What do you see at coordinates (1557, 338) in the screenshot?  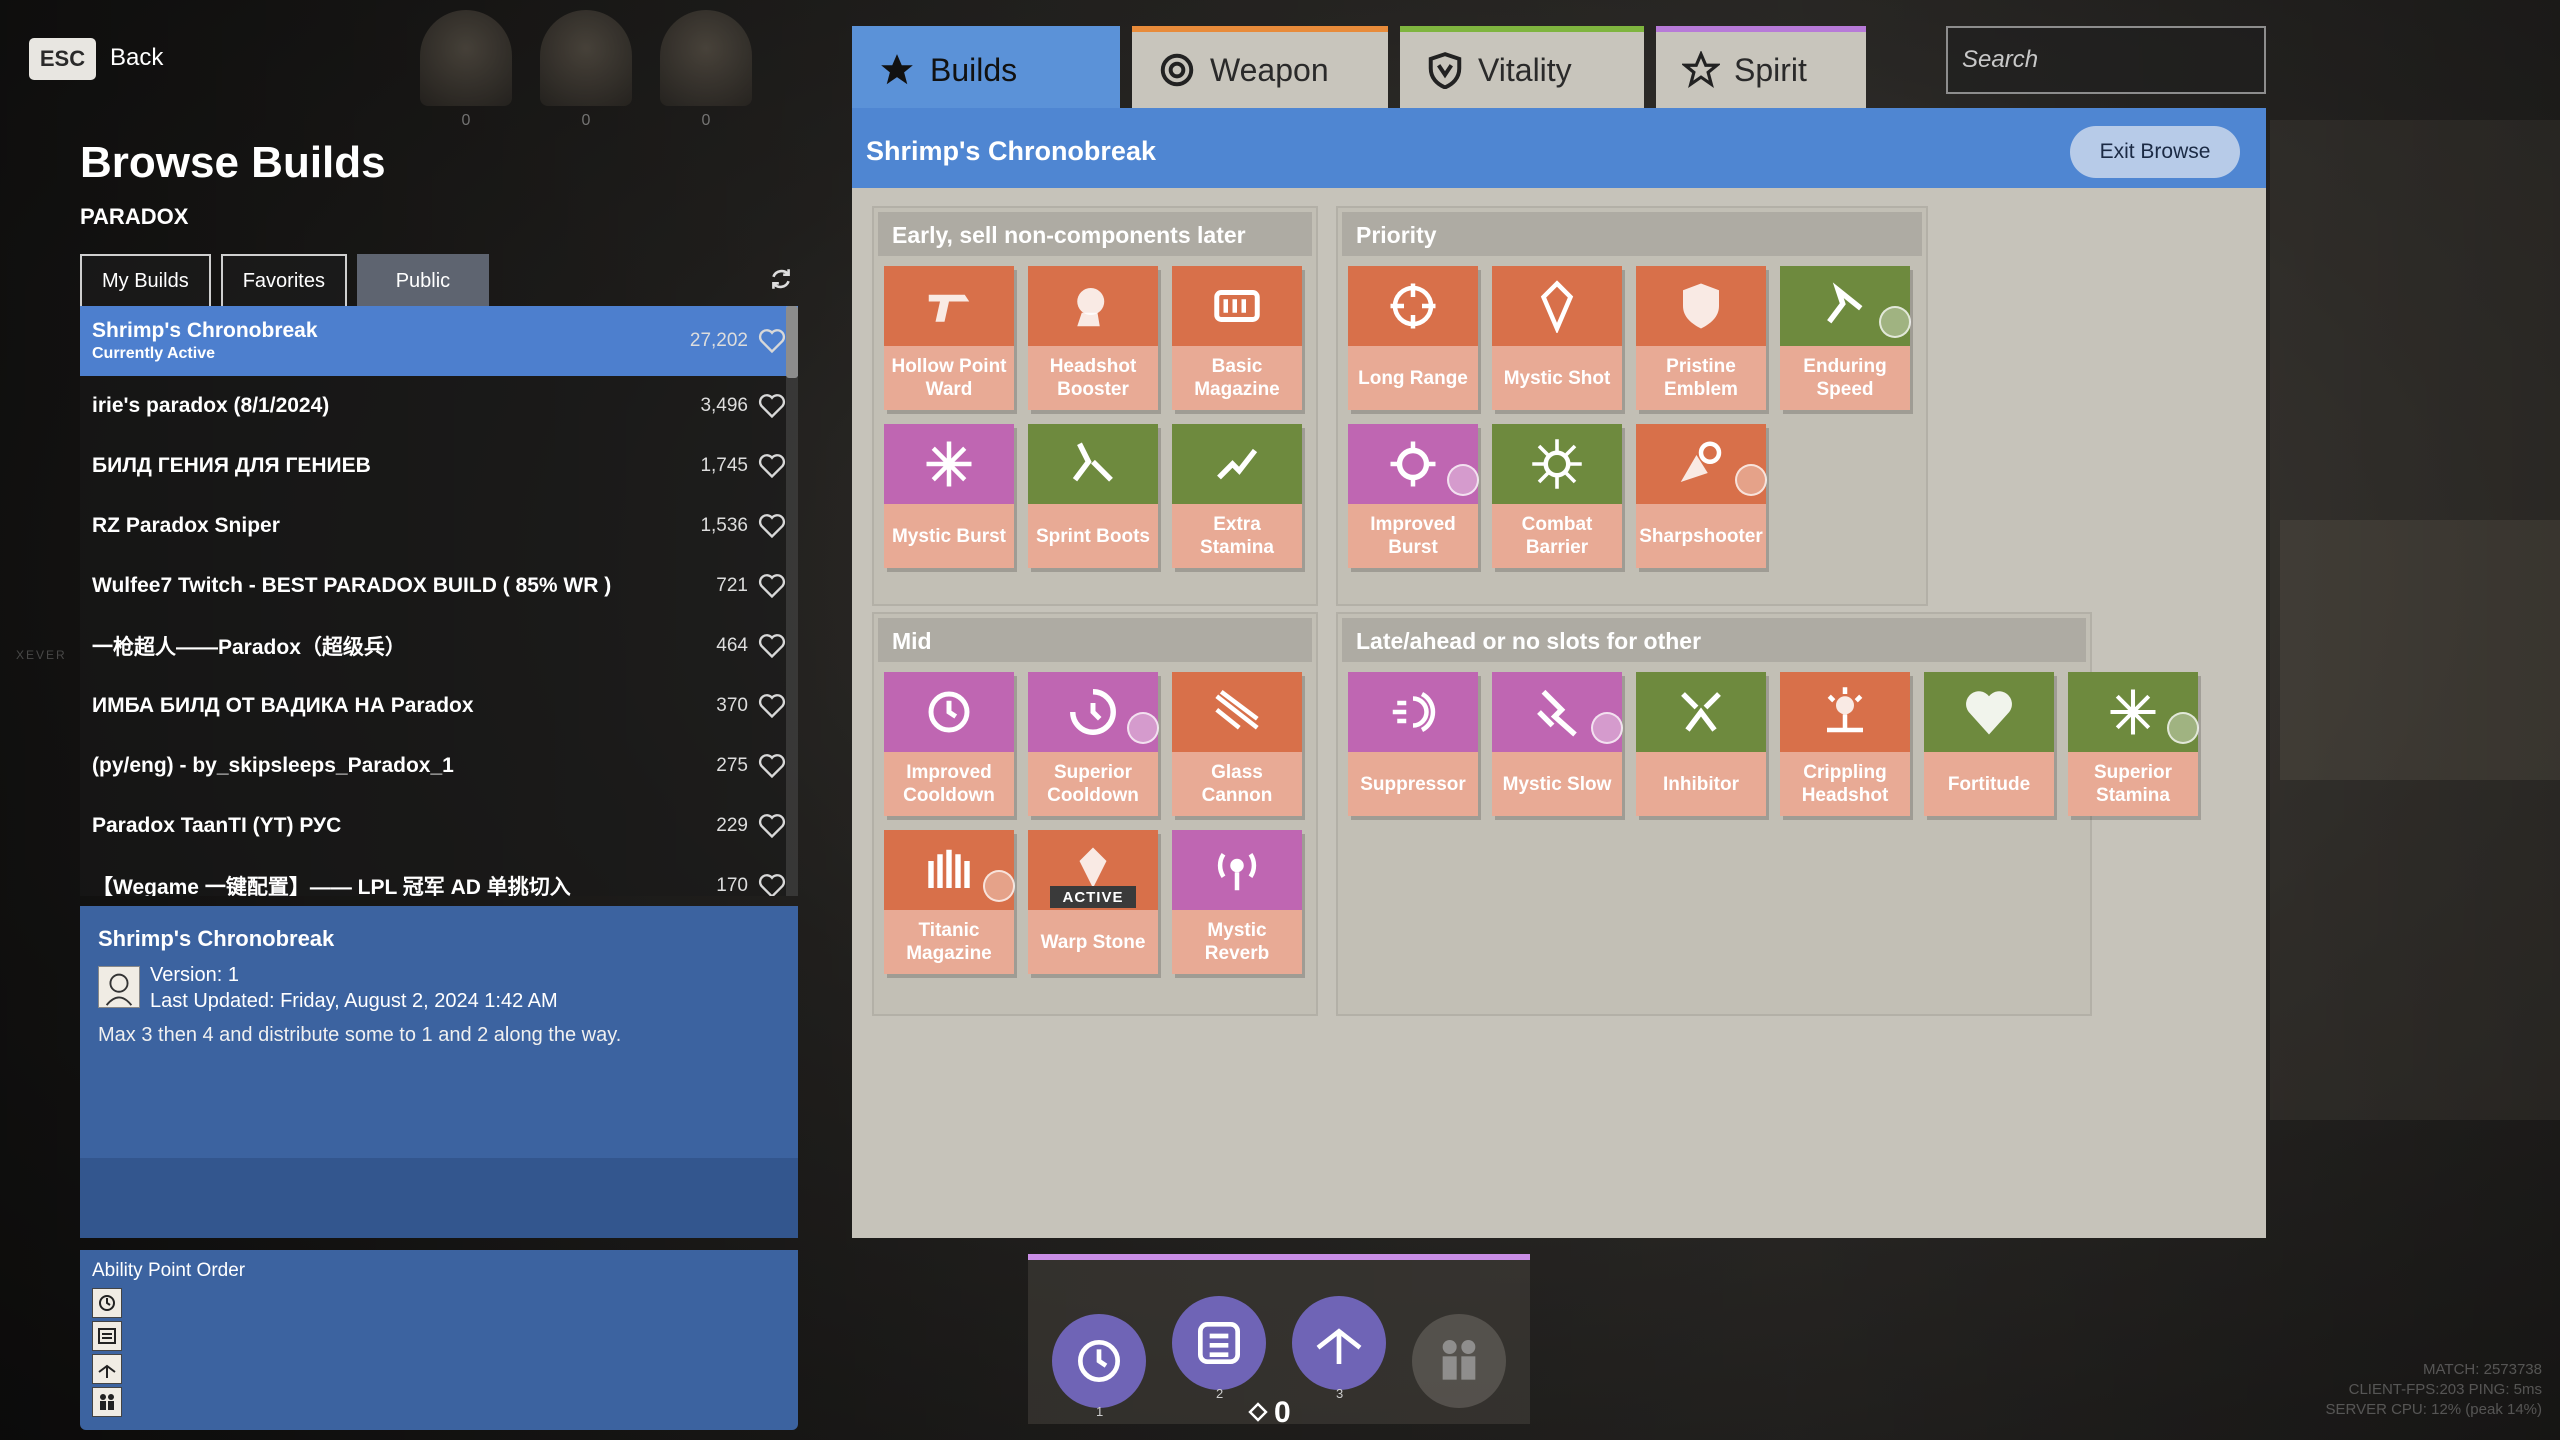 I see `shop-item: Mystic Shot` at bounding box center [1557, 338].